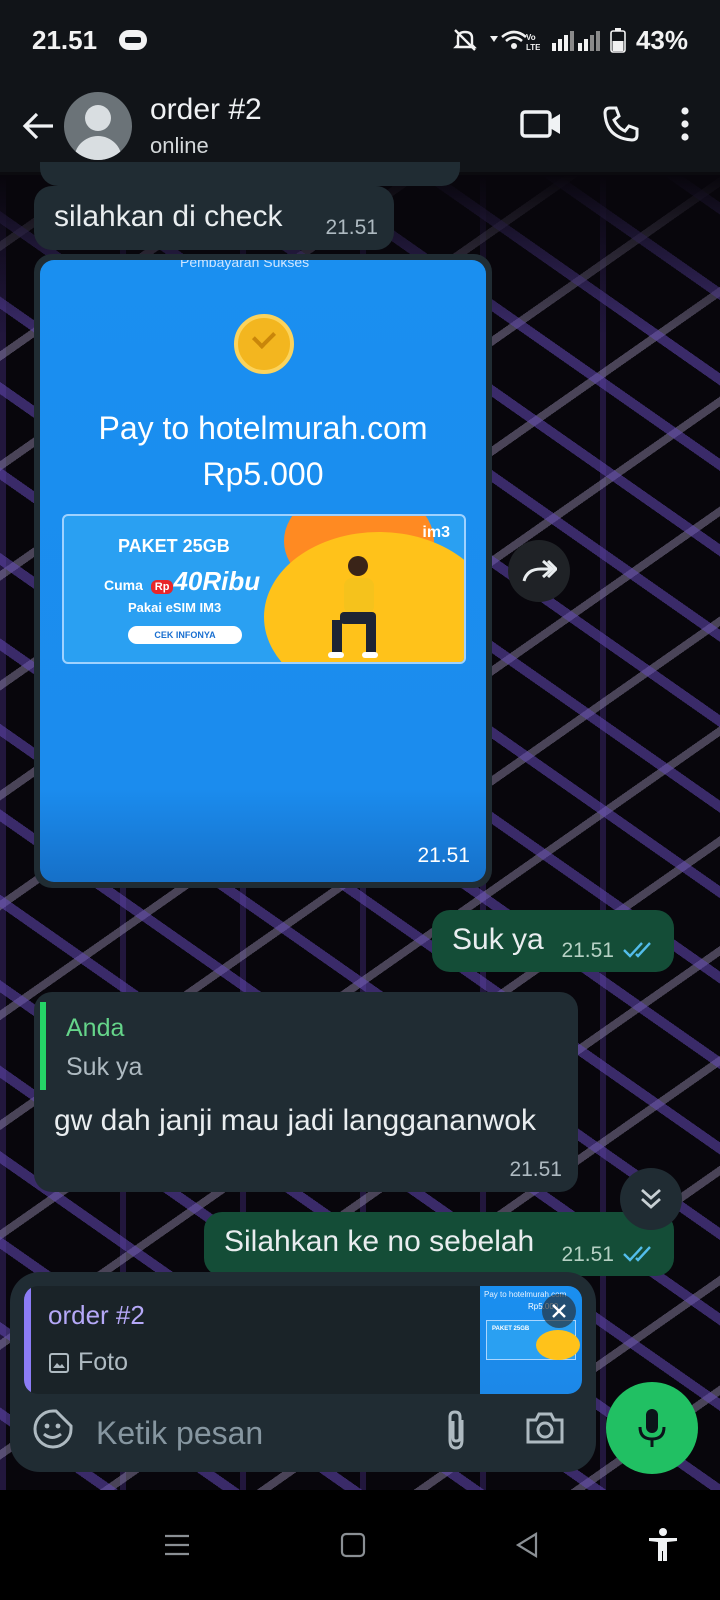 This screenshot has height=1600, width=720. What do you see at coordinates (379, 1241) in the screenshot?
I see `message-text: Silahkan ke no sebelah` at bounding box center [379, 1241].